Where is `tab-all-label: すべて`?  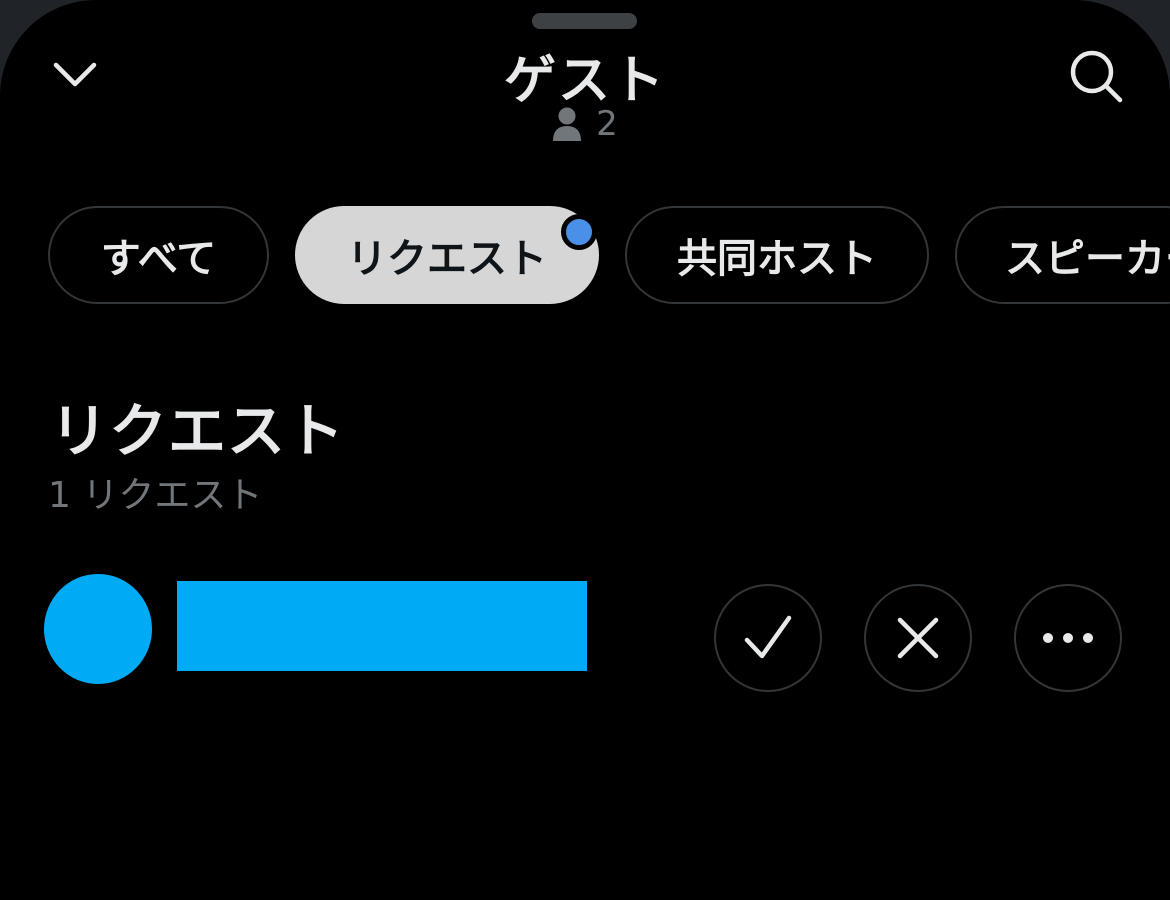 tab-all-label: すべて is located at coordinates (158, 259).